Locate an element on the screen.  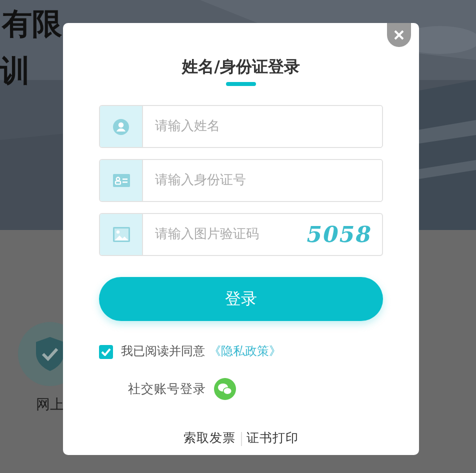
footer-link: 证书打印 is located at coordinates (272, 438).